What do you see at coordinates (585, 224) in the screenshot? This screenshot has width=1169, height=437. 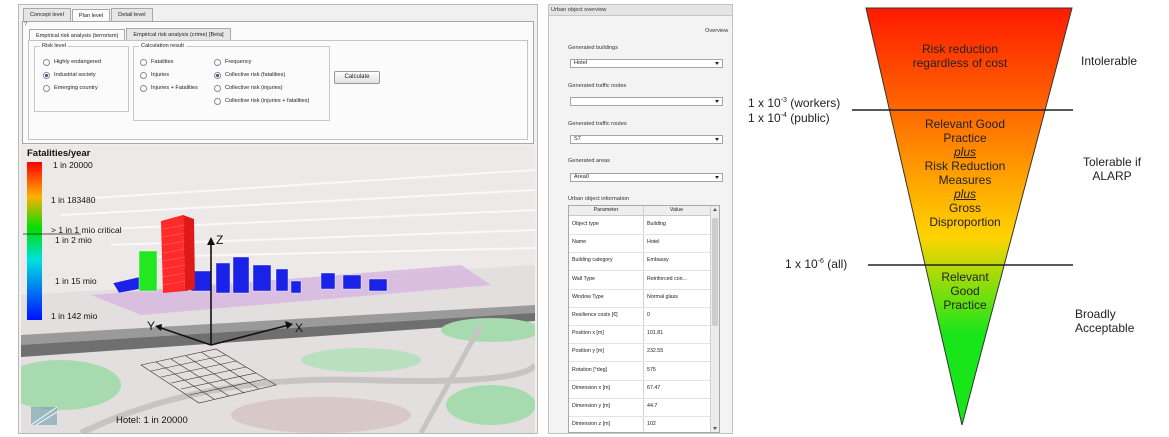 I see `cell-parameter: Object type` at bounding box center [585, 224].